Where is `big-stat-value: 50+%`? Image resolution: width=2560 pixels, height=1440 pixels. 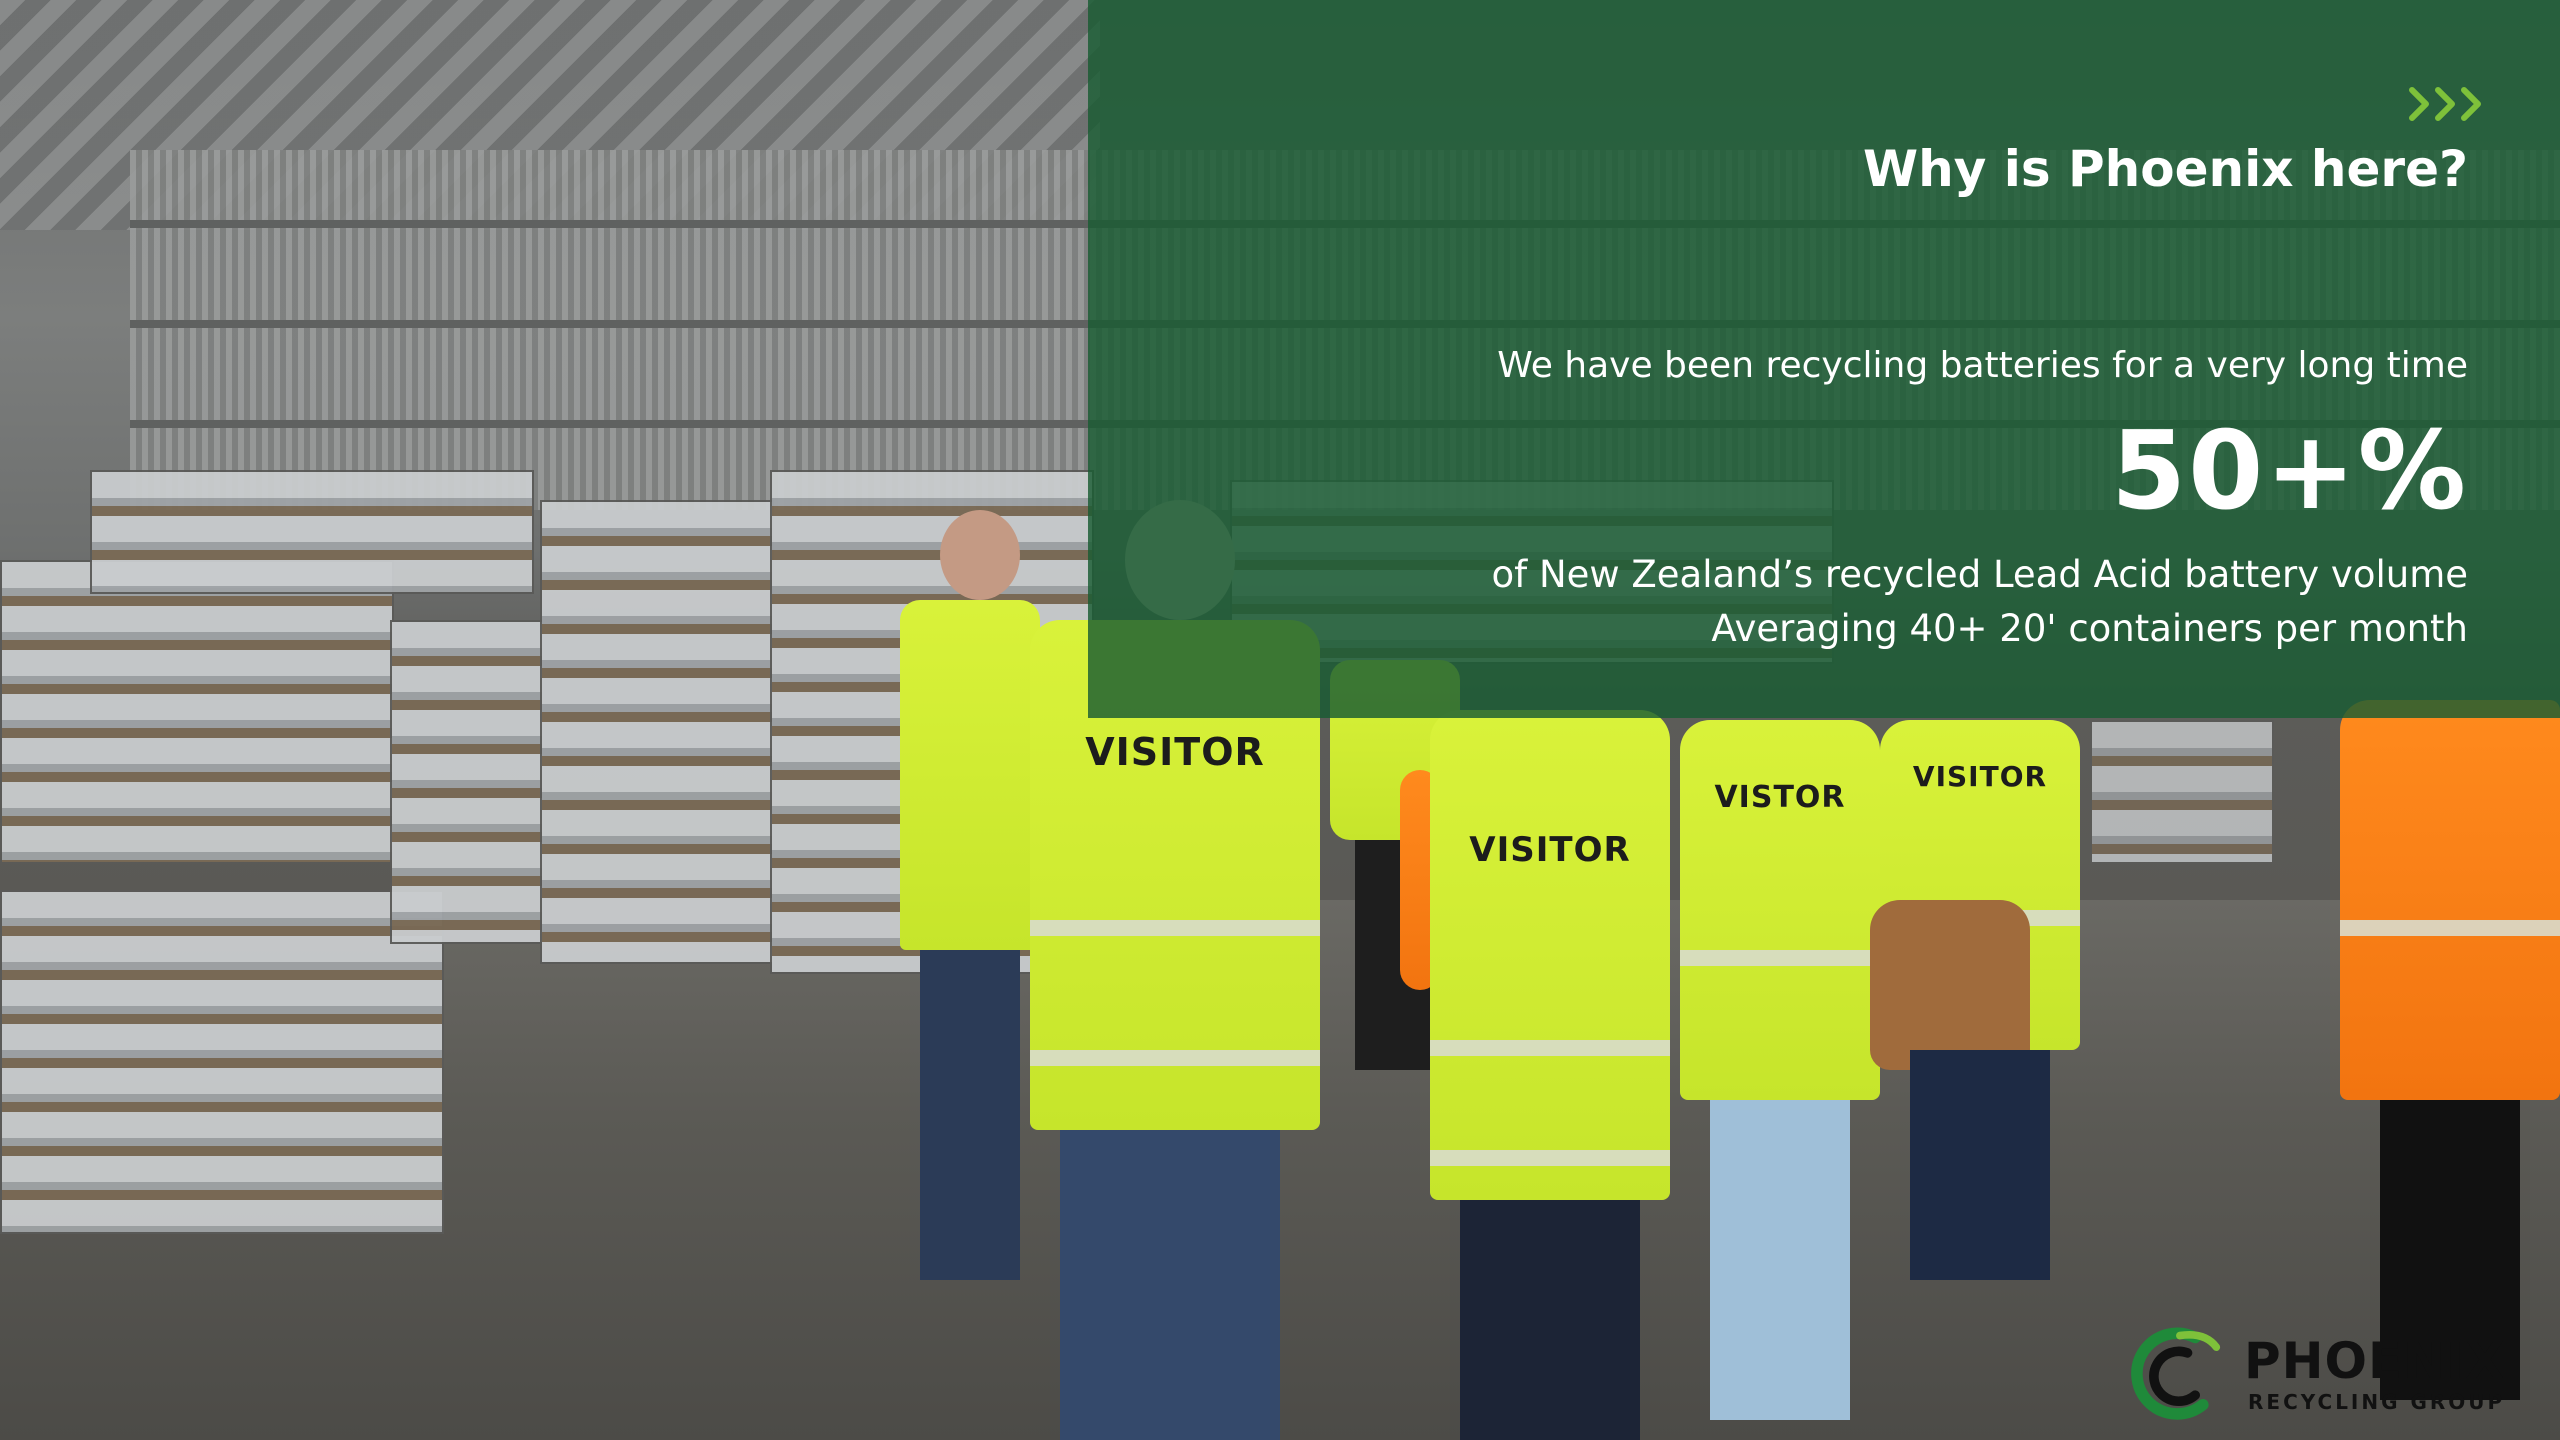 big-stat-value: 50+% is located at coordinates (2289, 471).